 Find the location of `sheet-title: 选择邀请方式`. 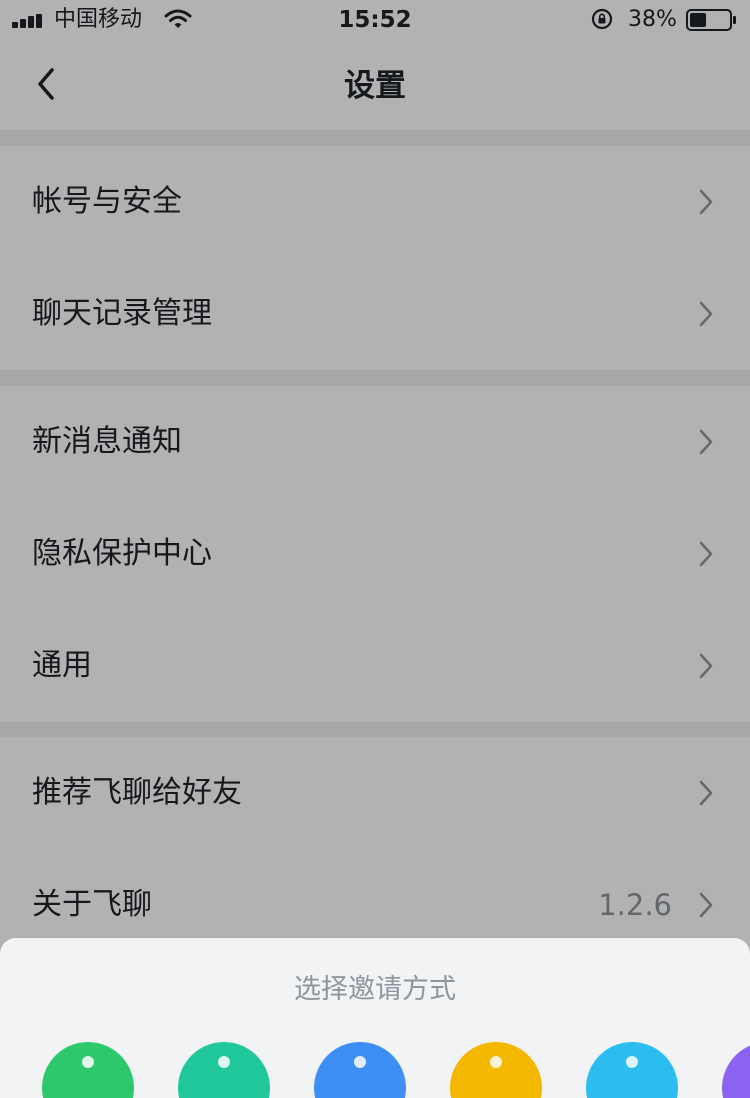

sheet-title: 选择邀请方式 is located at coordinates (375, 989).